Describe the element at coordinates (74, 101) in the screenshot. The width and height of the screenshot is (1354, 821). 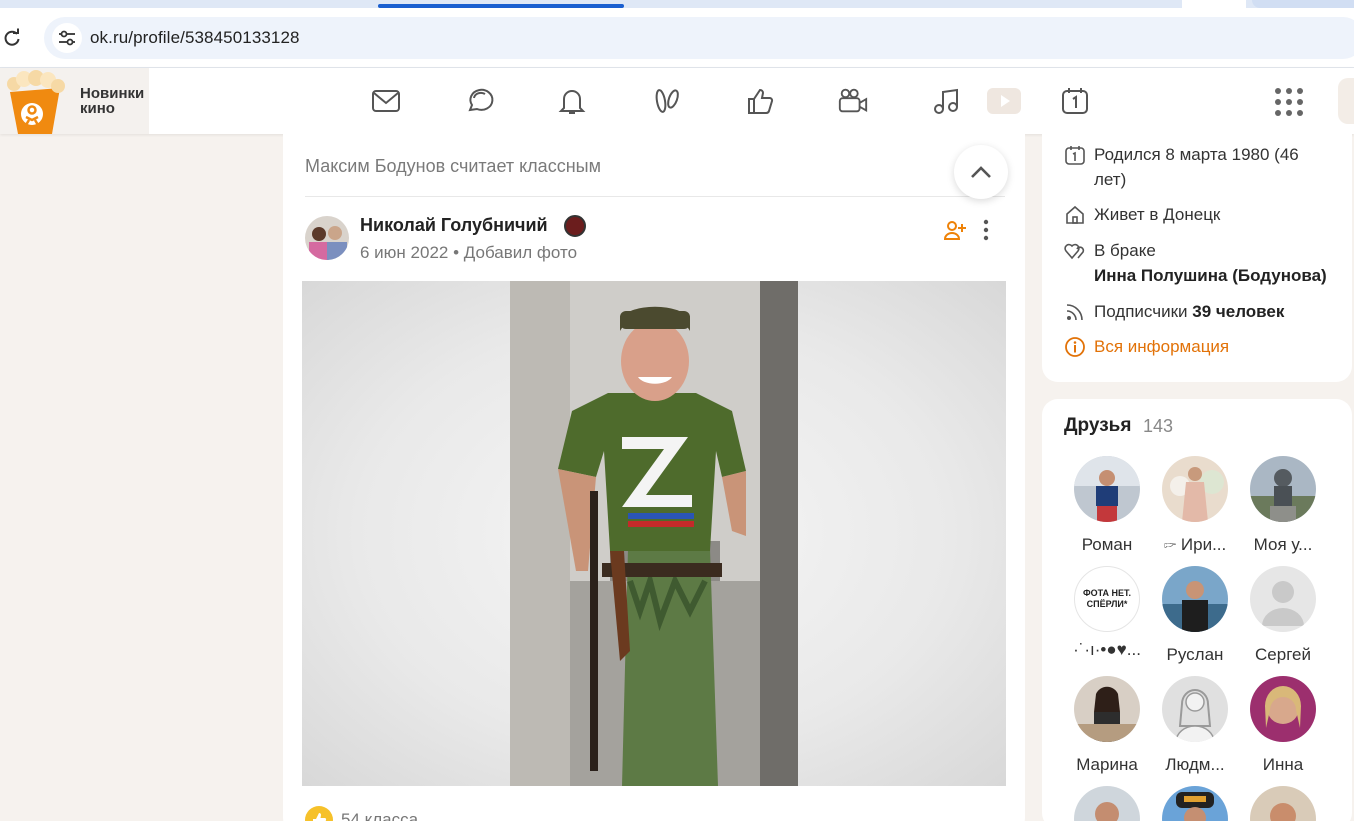
I see `promo-banner: Новинки кино` at that location.